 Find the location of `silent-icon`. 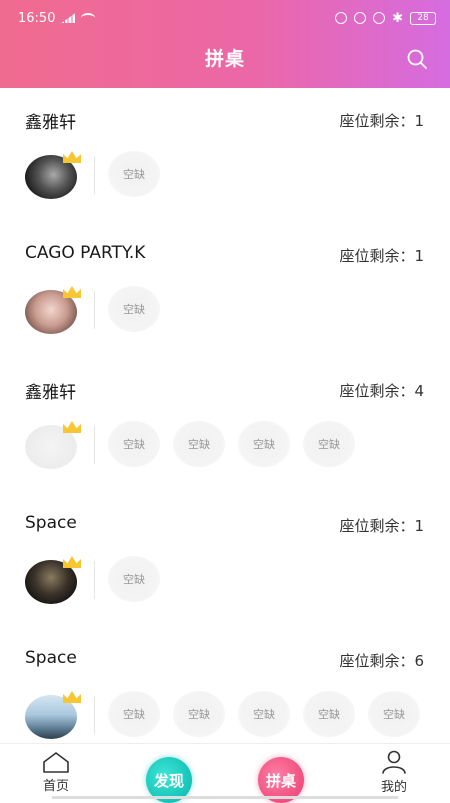

silent-icon is located at coordinates (341, 18).